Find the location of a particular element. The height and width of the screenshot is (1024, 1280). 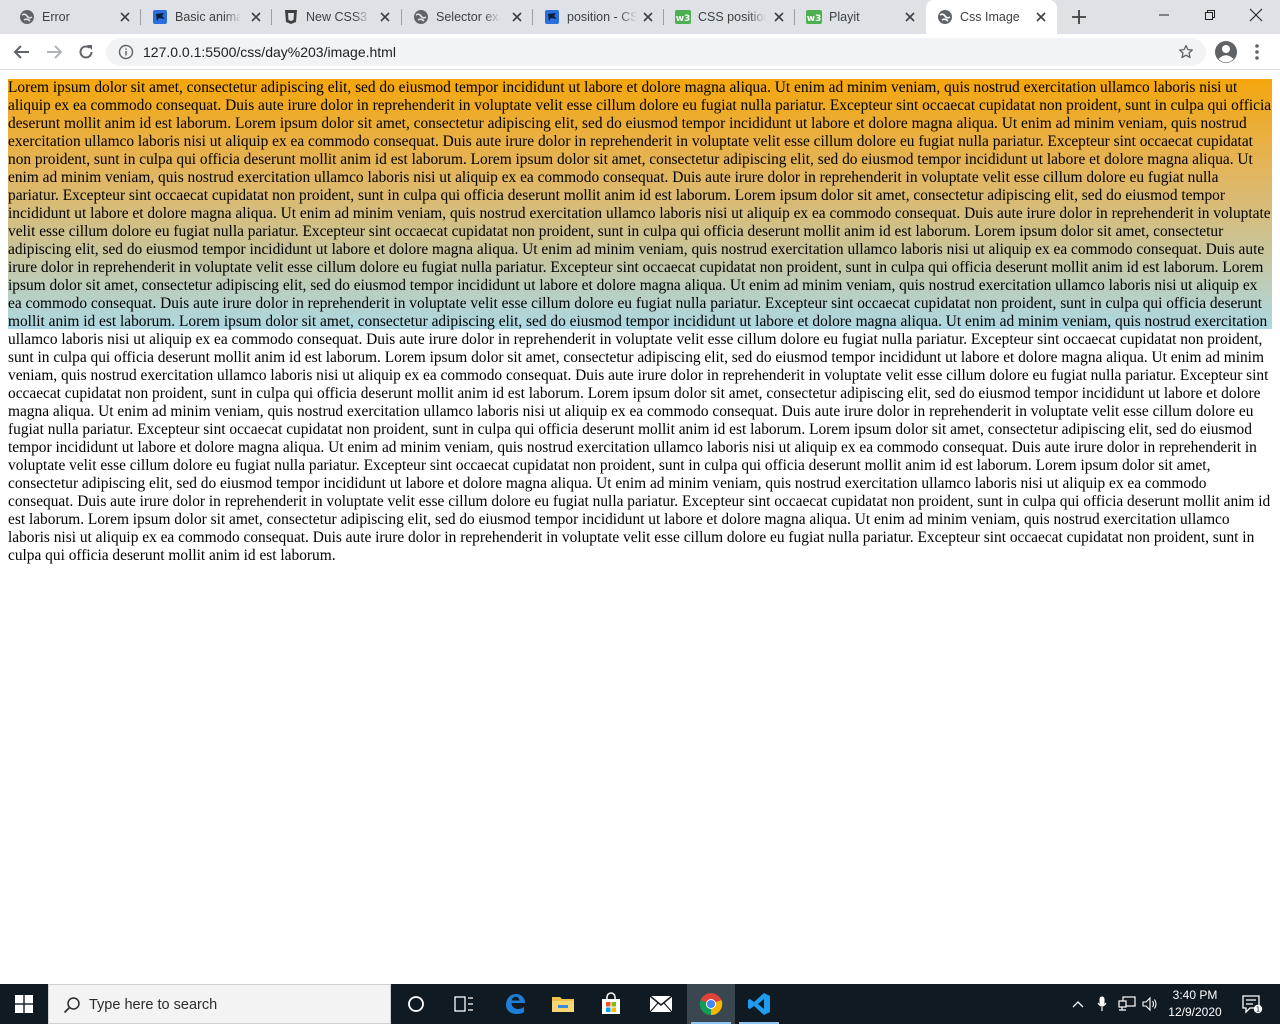

chrome-icon is located at coordinates (711, 1004).